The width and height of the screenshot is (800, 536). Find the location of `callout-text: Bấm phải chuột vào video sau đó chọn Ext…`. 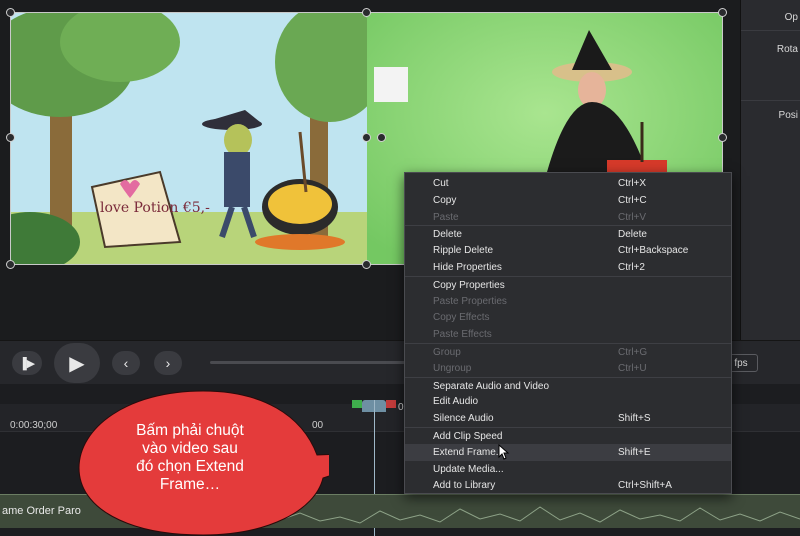

callout-text: Bấm phải chuột vào video sau đó chọn Ext… is located at coordinates (190, 458).